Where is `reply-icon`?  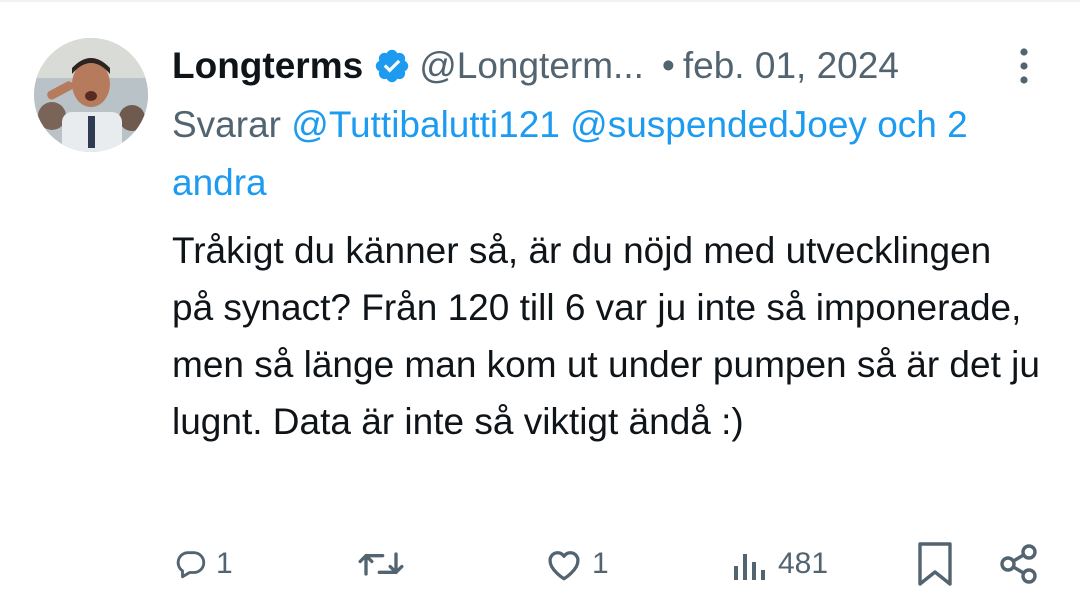
reply-icon is located at coordinates (191, 564).